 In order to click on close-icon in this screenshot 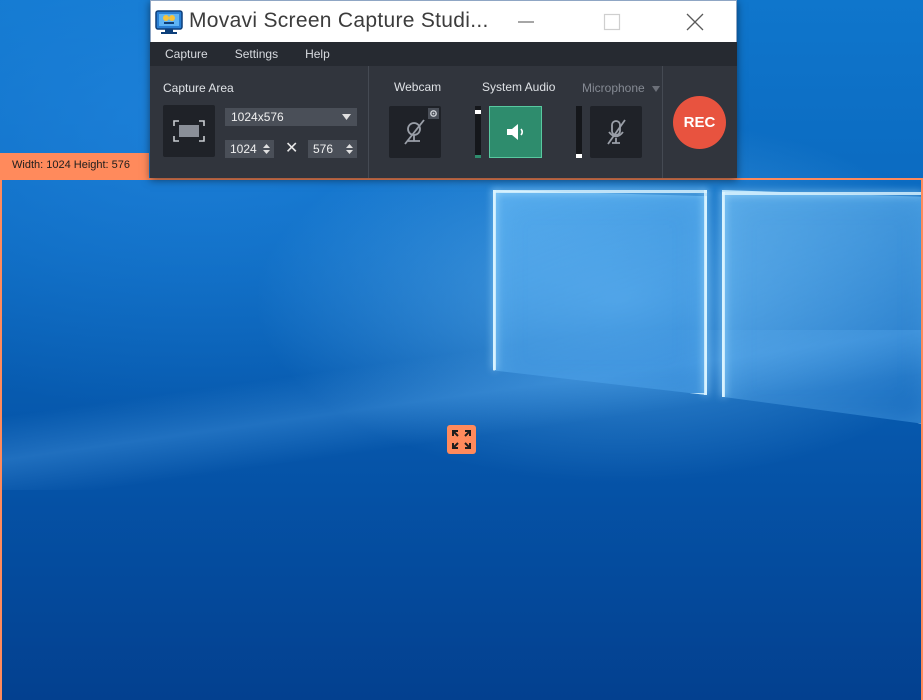, I will do `click(695, 22)`.